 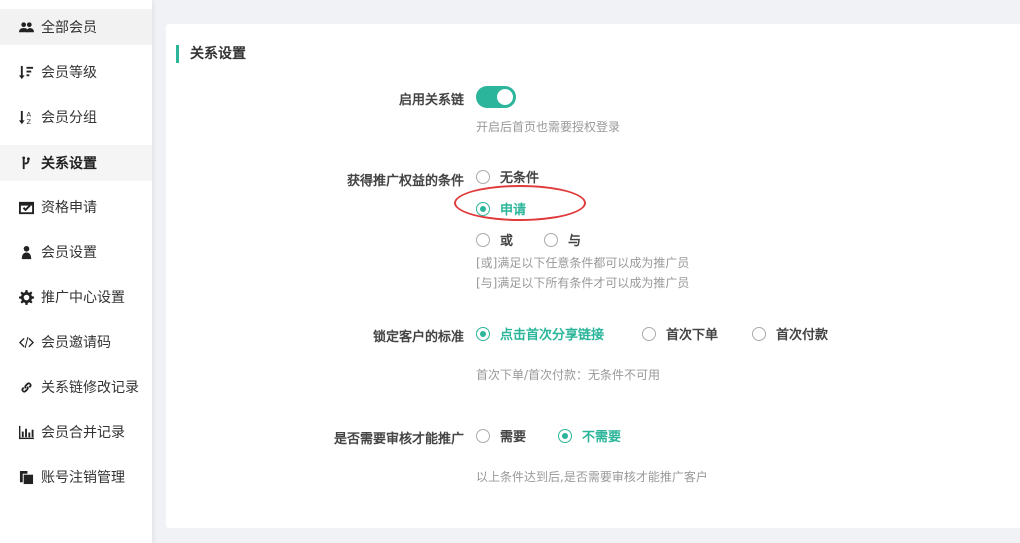 What do you see at coordinates (83, 298) in the screenshot?
I see `sidebar-item-label: 推广中心设置` at bounding box center [83, 298].